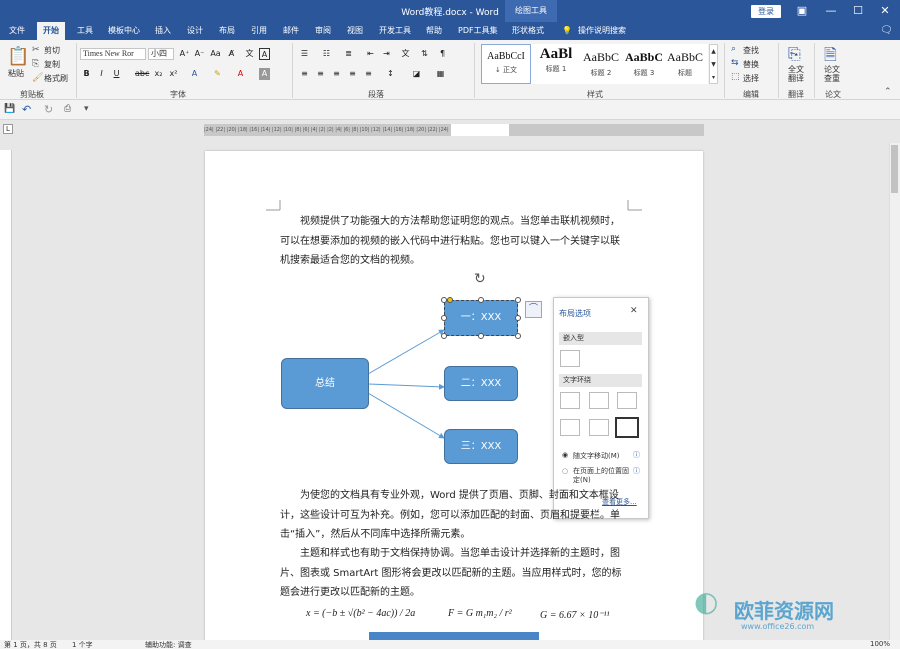 The width and height of the screenshot is (900, 649). I want to click on shape-node-2: 二：XXX, so click(481, 383).